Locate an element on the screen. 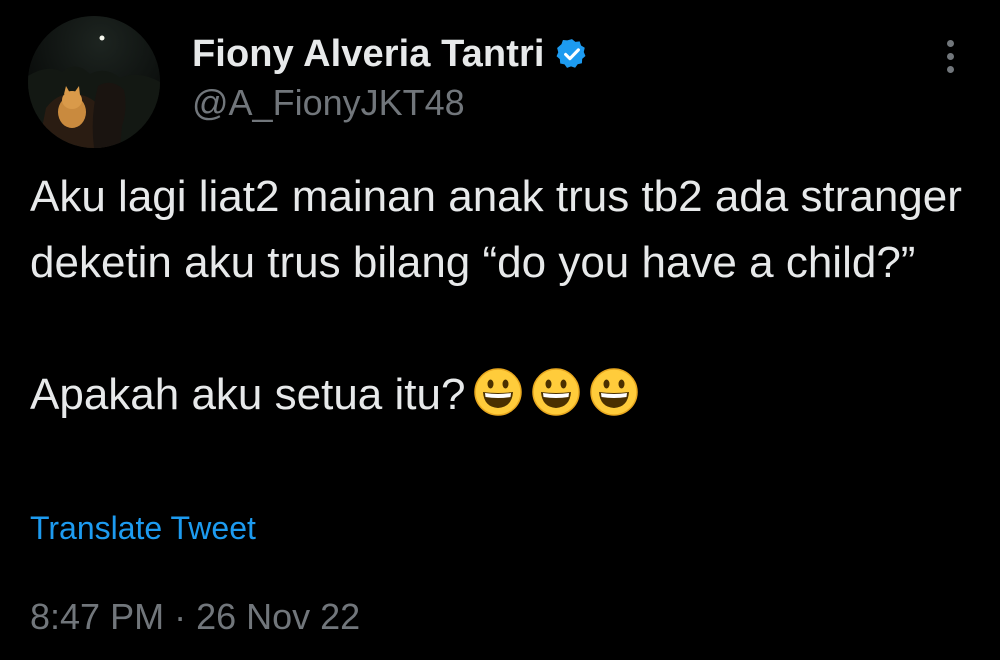 The image size is (1000, 660). tweet-paragraph-text: Apakah aku setua itu? is located at coordinates (248, 394).